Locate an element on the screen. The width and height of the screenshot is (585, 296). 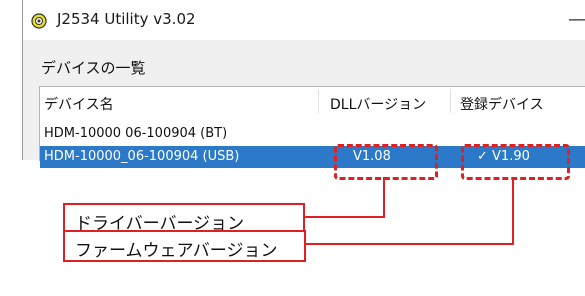
window-title: J2534 Utility v3.02 is located at coordinates (126, 19).